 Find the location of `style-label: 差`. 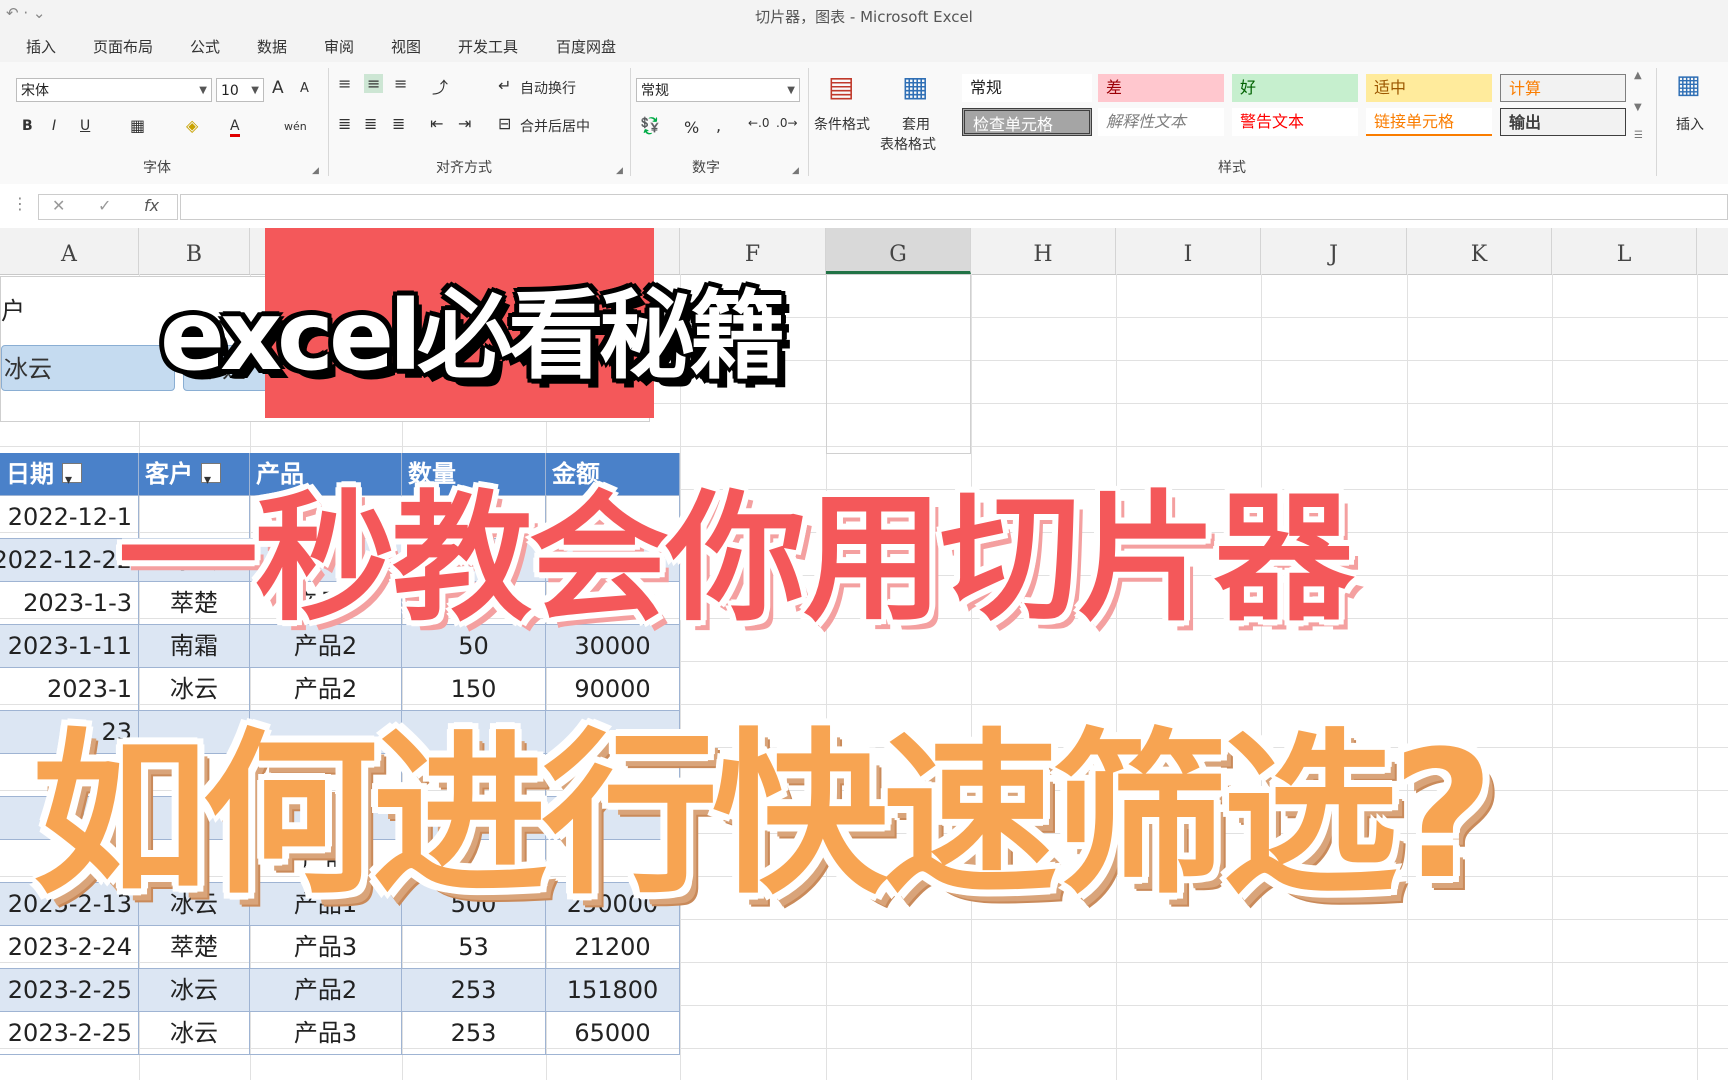

style-label: 差 is located at coordinates (1114, 87).